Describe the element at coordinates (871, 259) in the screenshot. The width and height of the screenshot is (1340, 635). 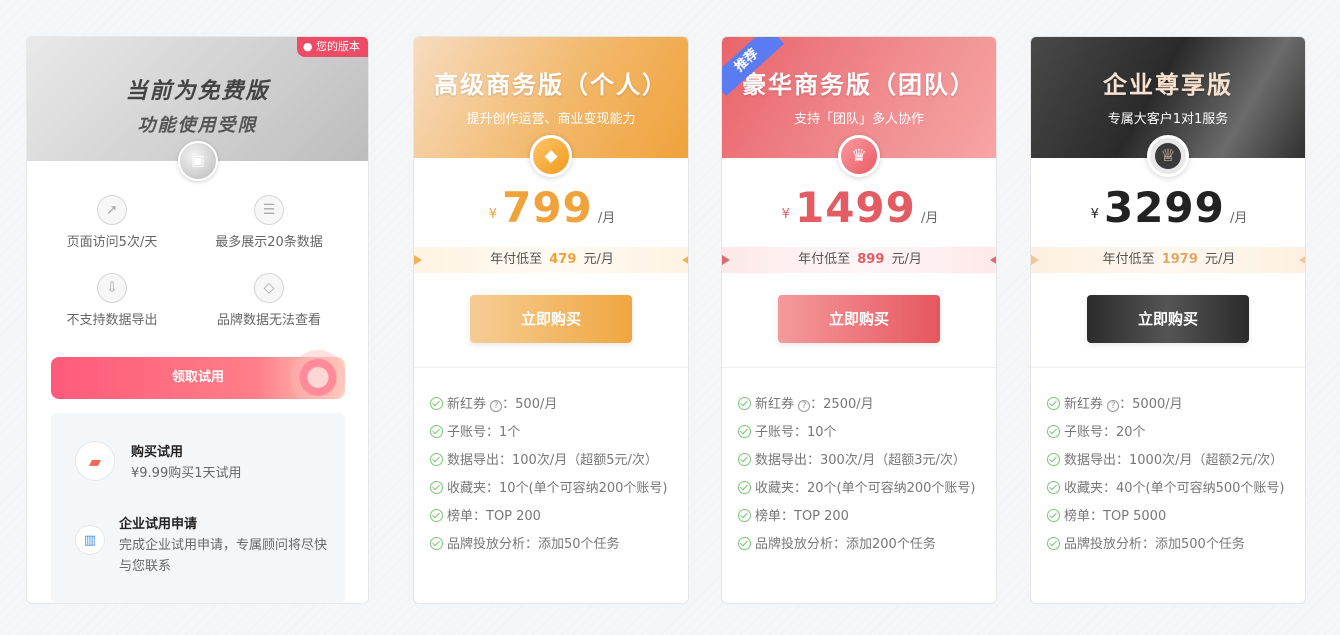
I see `yearly-price: 899` at that location.